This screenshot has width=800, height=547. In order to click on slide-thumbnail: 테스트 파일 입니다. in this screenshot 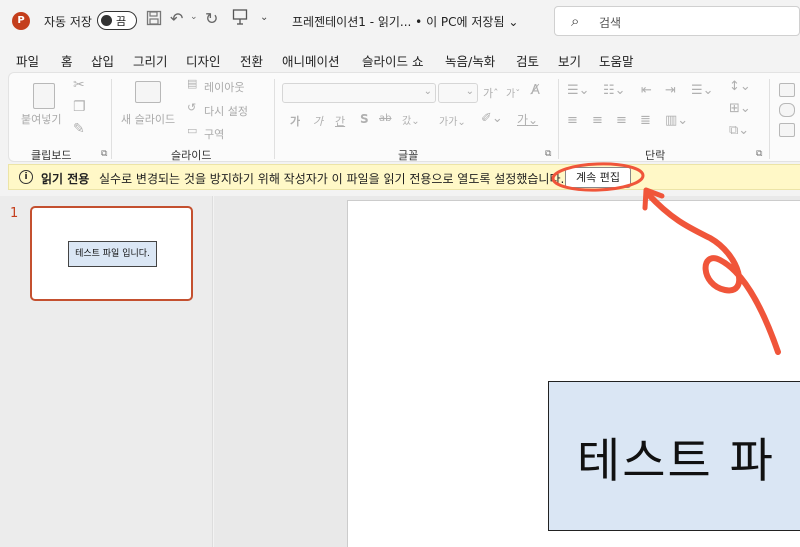, I will do `click(111, 253)`.